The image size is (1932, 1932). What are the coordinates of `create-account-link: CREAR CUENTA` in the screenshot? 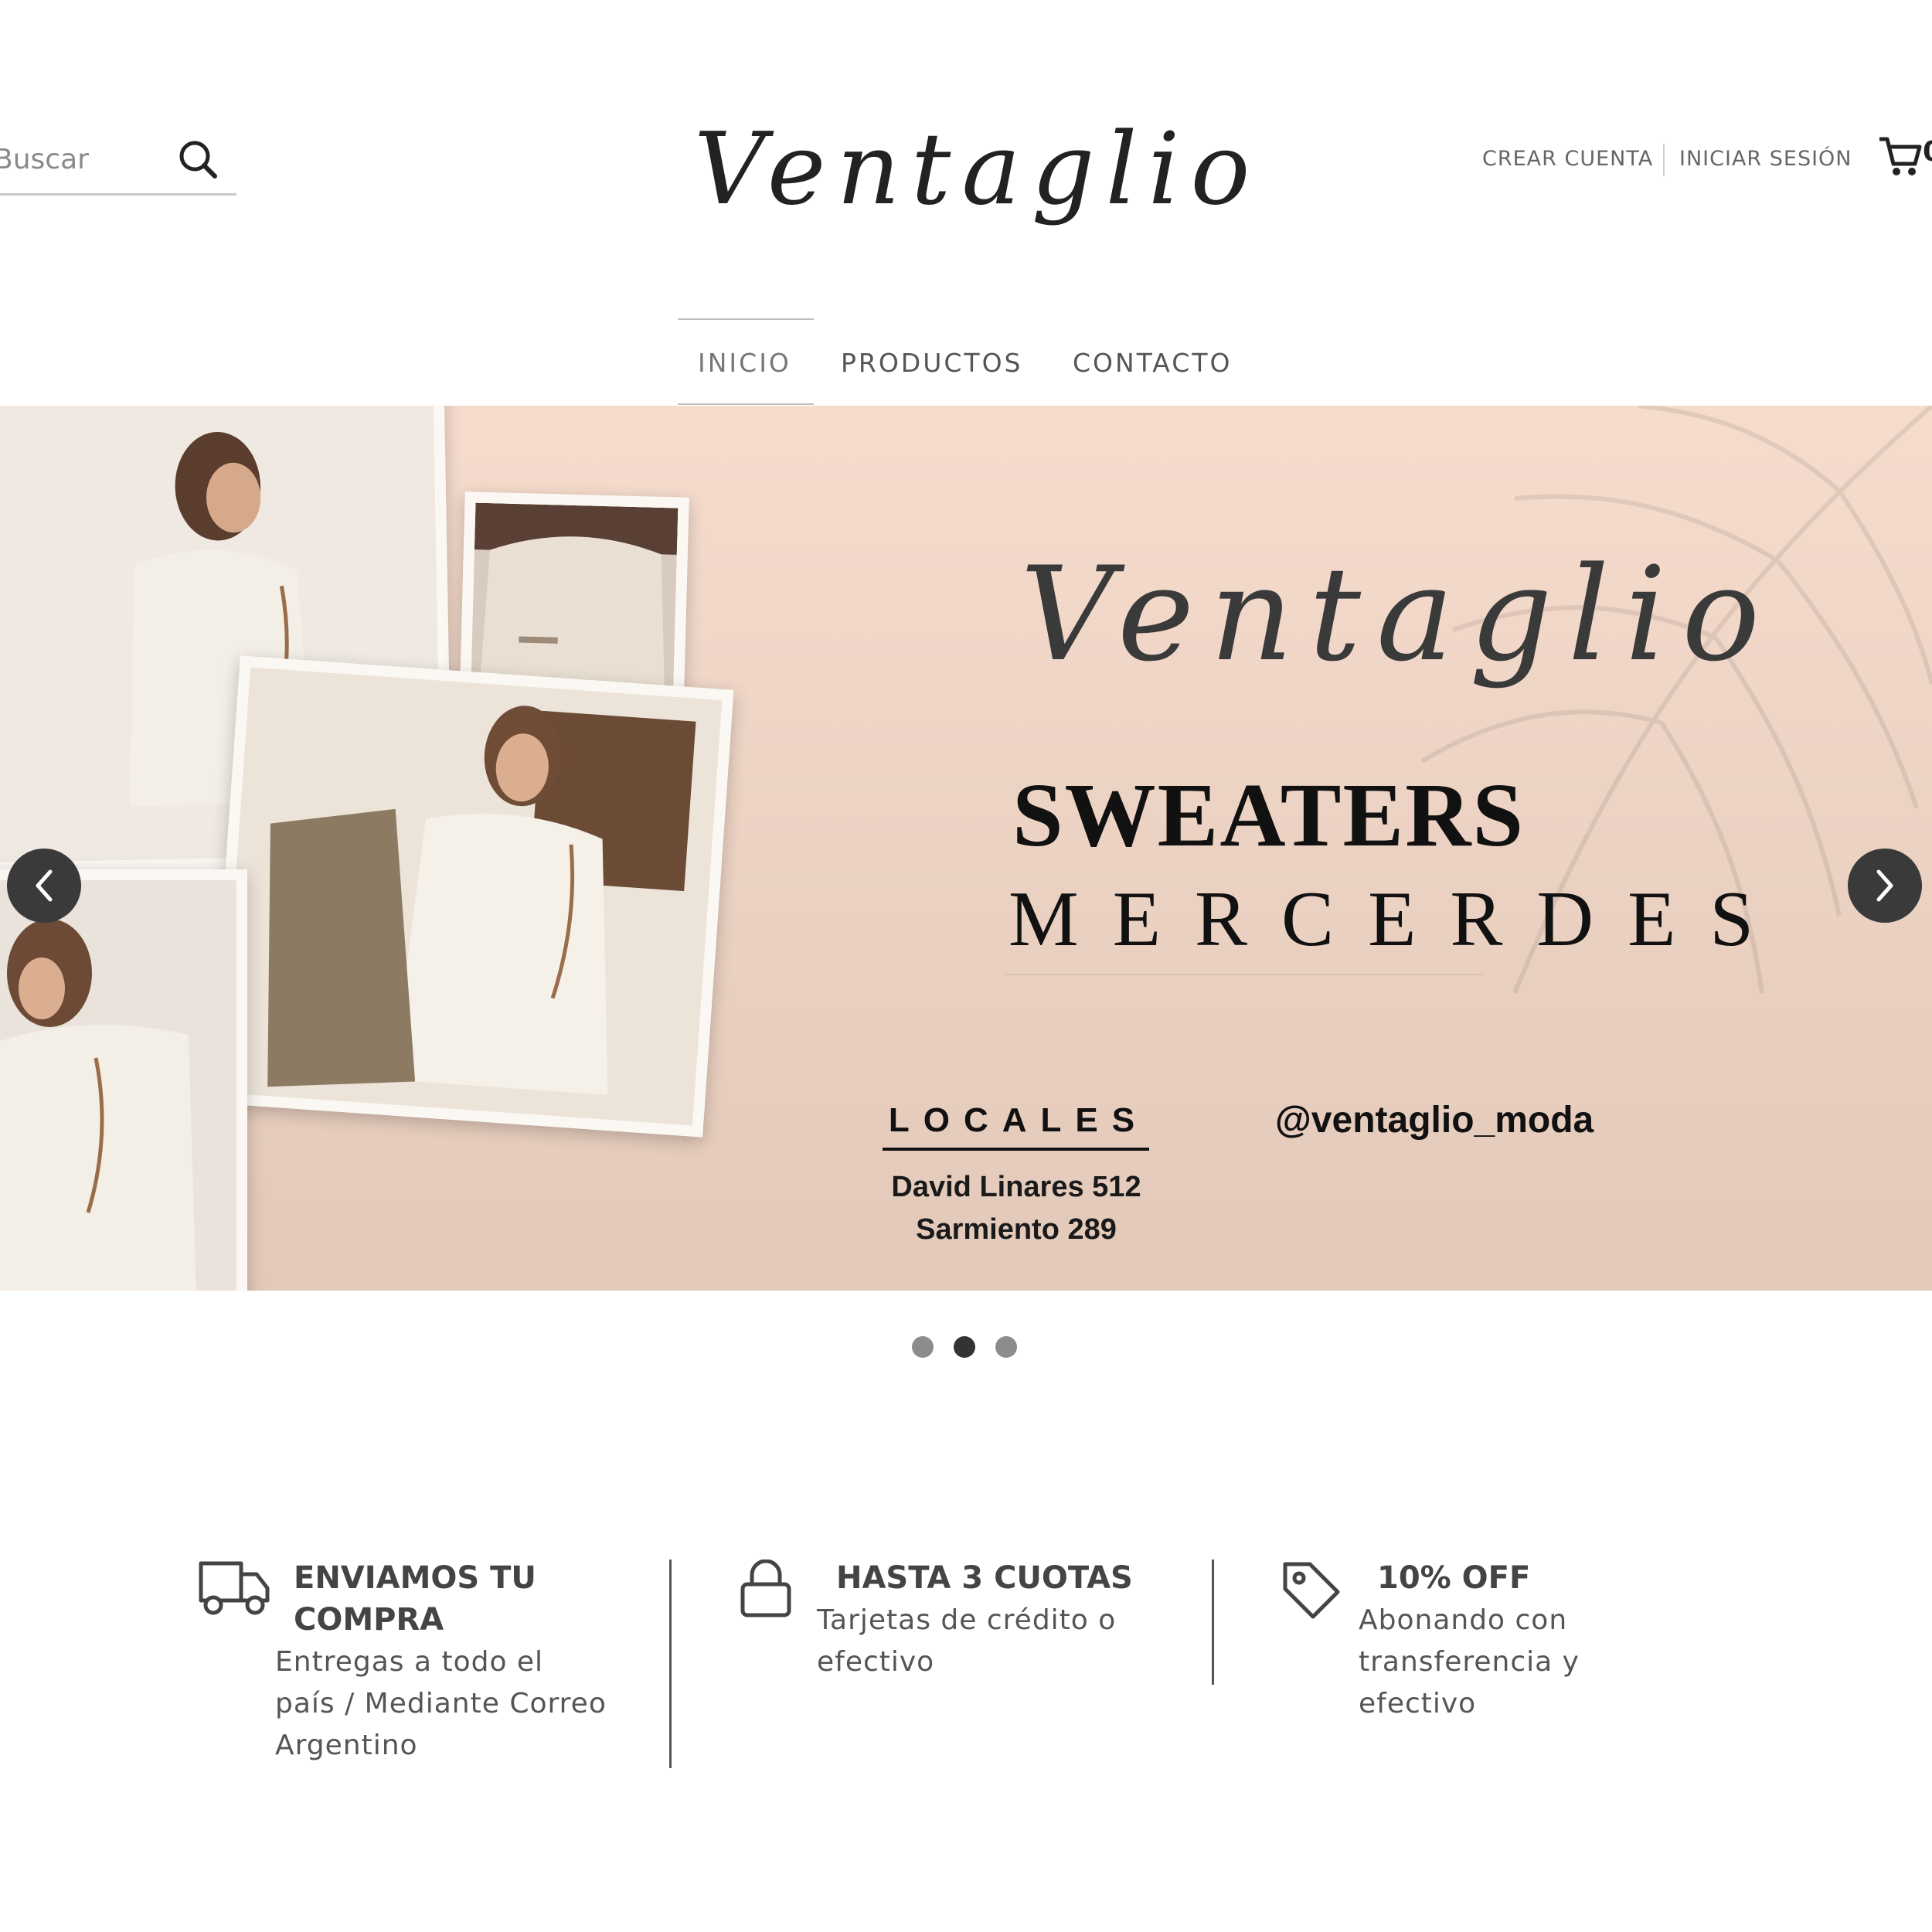 It's located at (1568, 159).